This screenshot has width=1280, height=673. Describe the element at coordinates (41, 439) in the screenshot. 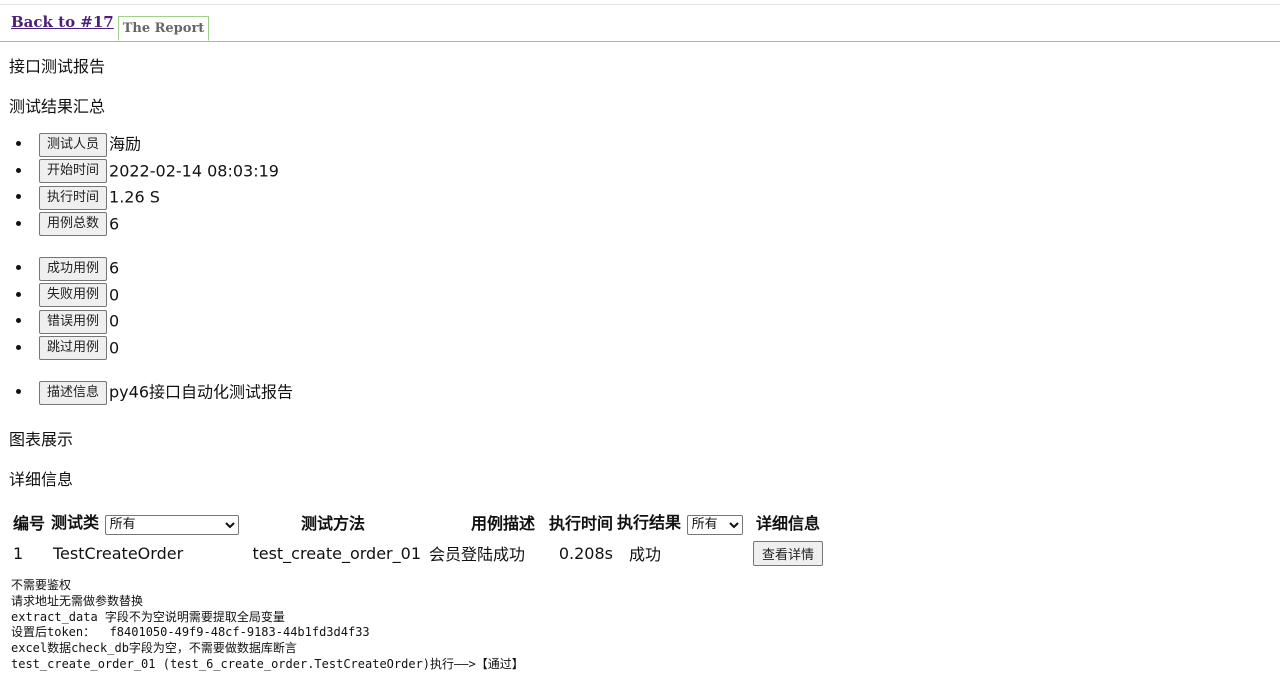

I see `chart-heading: 图表展示` at that location.